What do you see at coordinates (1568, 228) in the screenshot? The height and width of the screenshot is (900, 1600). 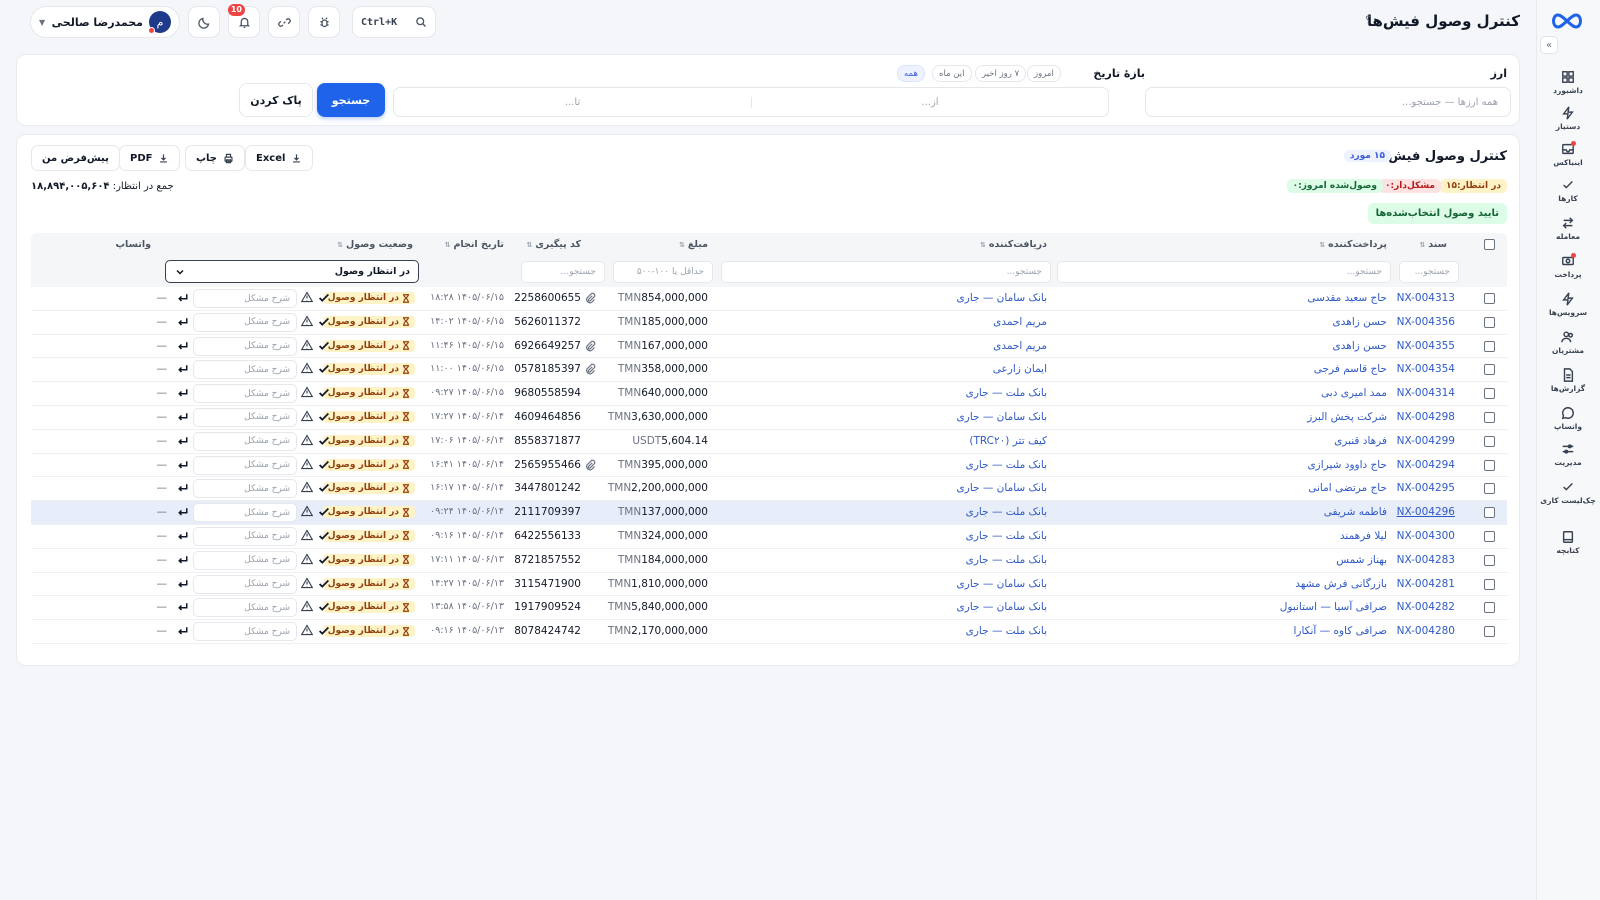 I see `sidebar-item-4: معامله` at bounding box center [1568, 228].